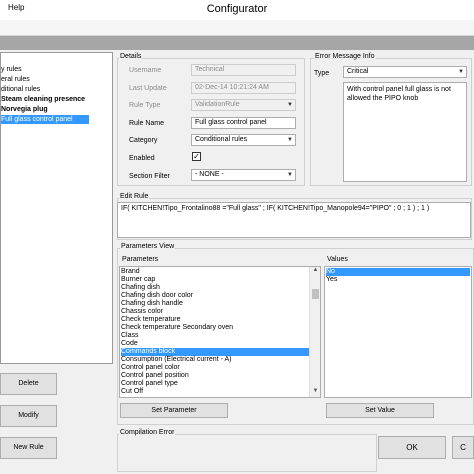 This screenshot has height=474, width=474. What do you see at coordinates (358, 71) in the screenshot?
I see `type-value: Critical` at bounding box center [358, 71].